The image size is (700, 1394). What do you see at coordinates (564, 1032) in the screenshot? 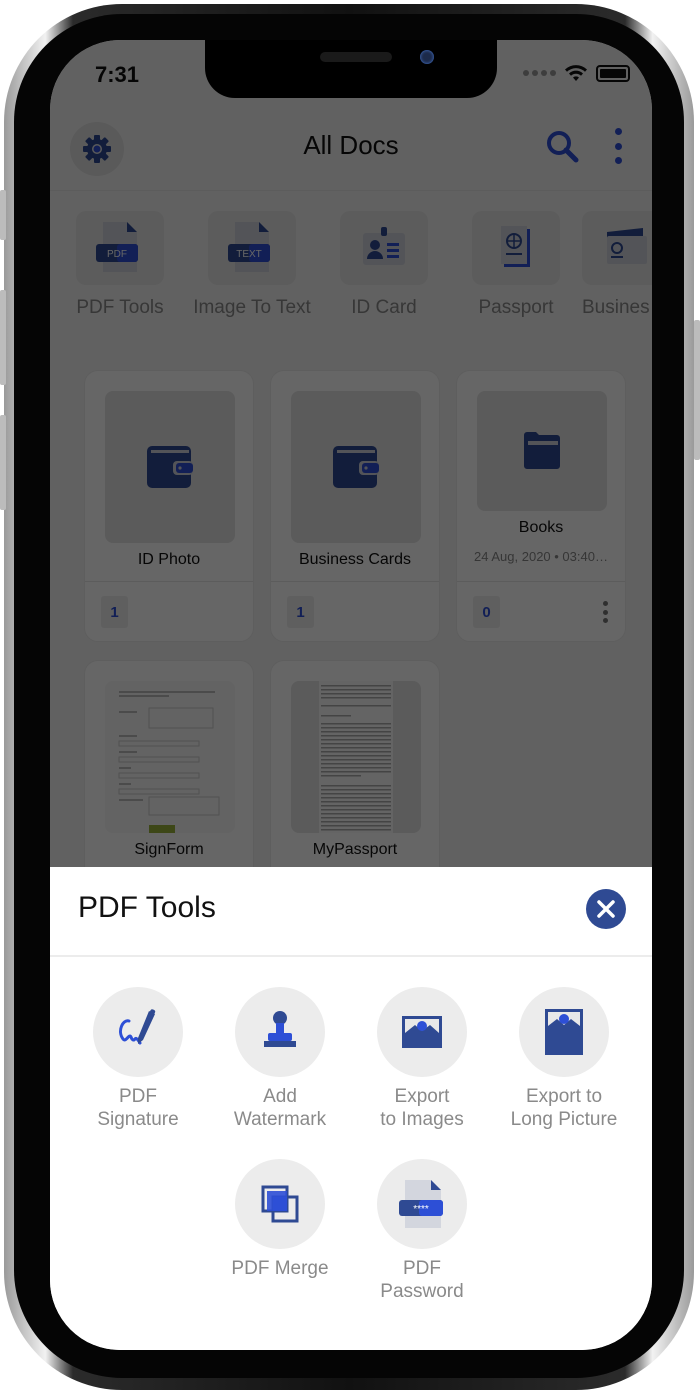
I see `long-picture-icon` at bounding box center [564, 1032].